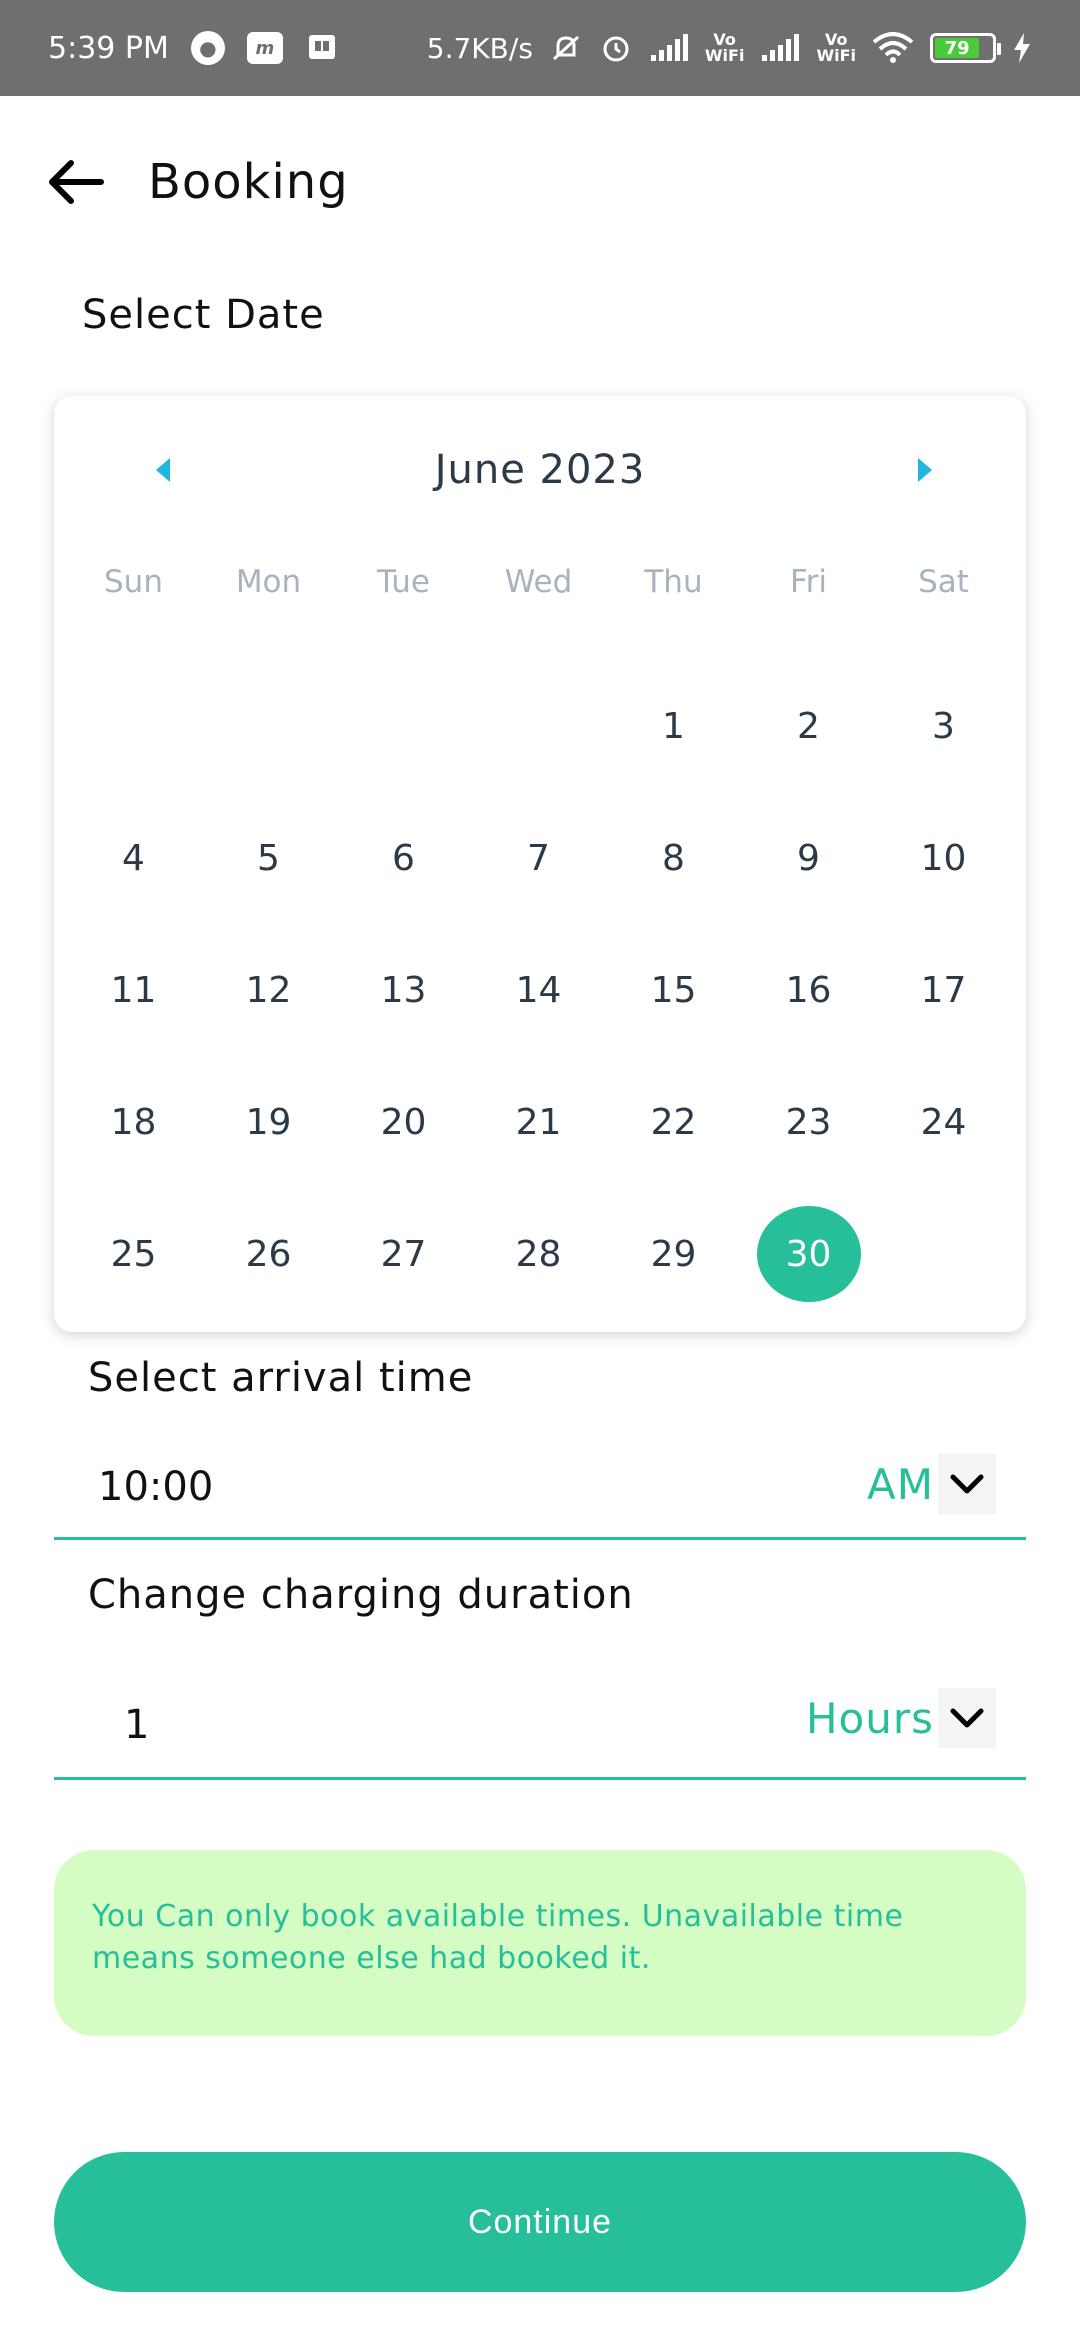 Image resolution: width=1080 pixels, height=2340 pixels. Describe the element at coordinates (136, 1725) in the screenshot. I see `duration-input: 1` at that location.